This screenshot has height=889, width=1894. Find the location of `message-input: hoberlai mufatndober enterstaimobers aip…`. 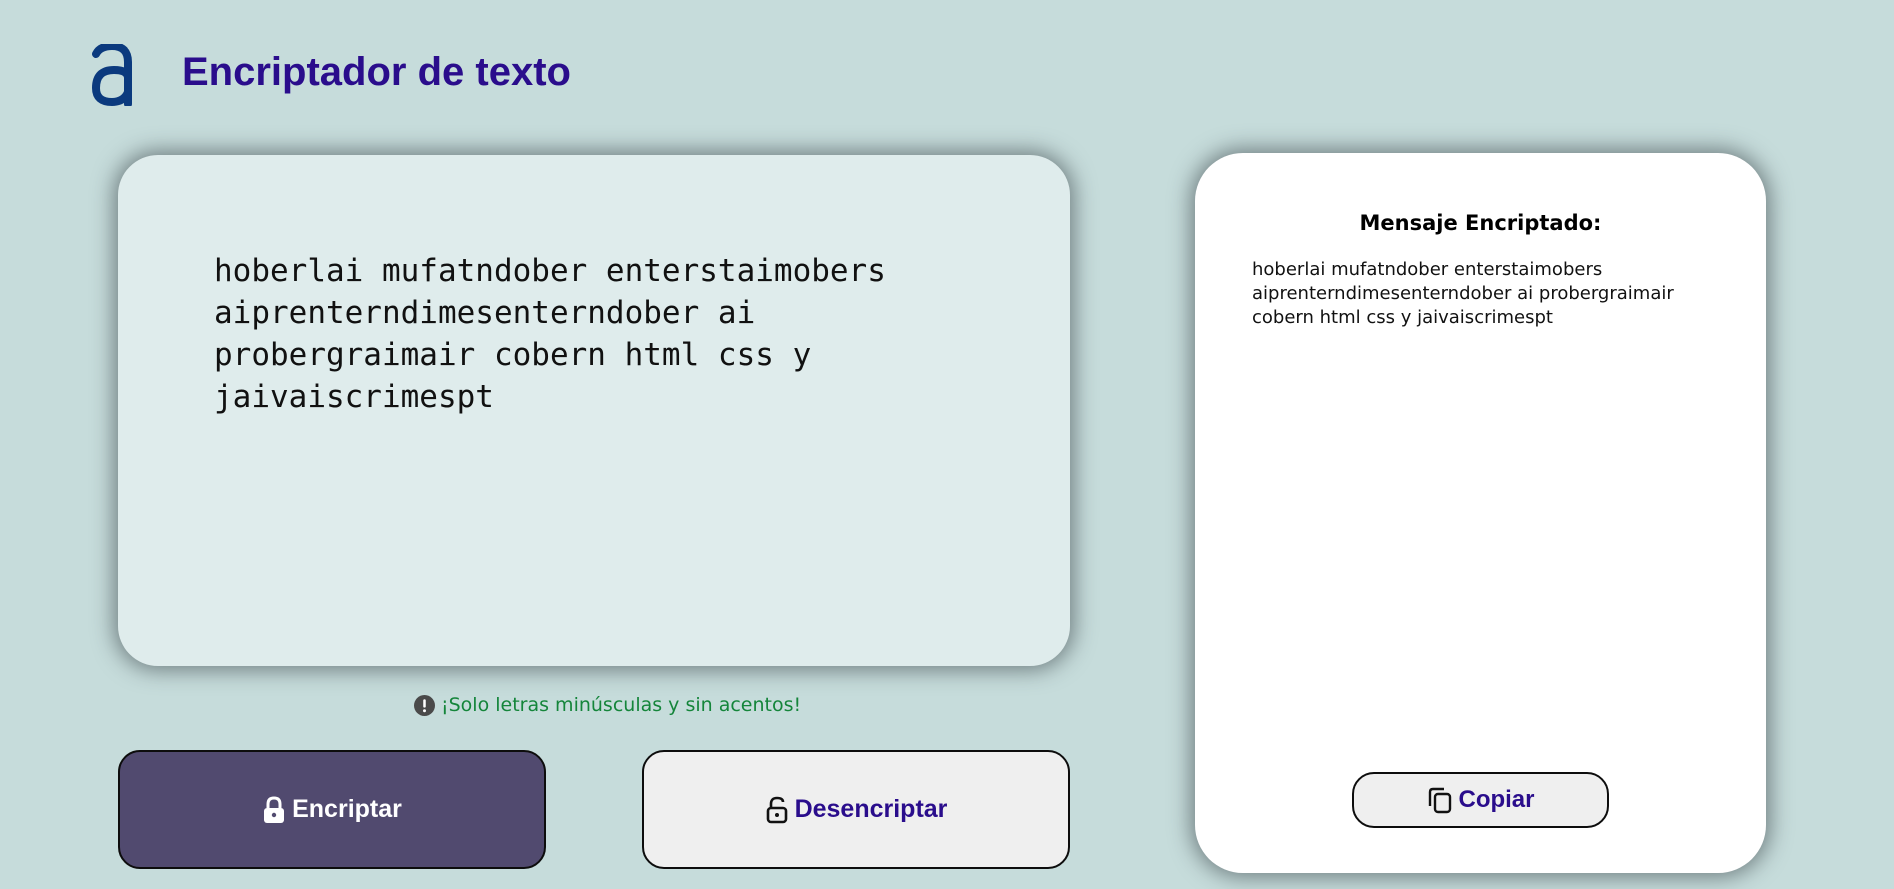

message-input: hoberlai mufatndober enterstaimobers aip… is located at coordinates (594, 400).